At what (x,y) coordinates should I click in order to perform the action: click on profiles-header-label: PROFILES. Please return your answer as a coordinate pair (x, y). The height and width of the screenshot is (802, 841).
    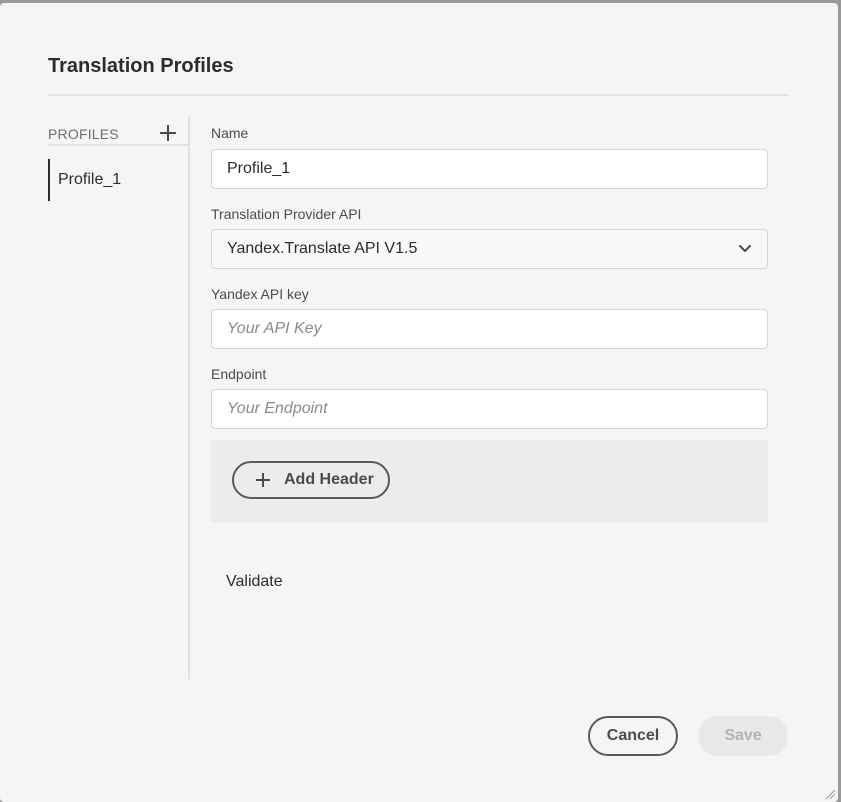
    Looking at the image, I should click on (83, 134).